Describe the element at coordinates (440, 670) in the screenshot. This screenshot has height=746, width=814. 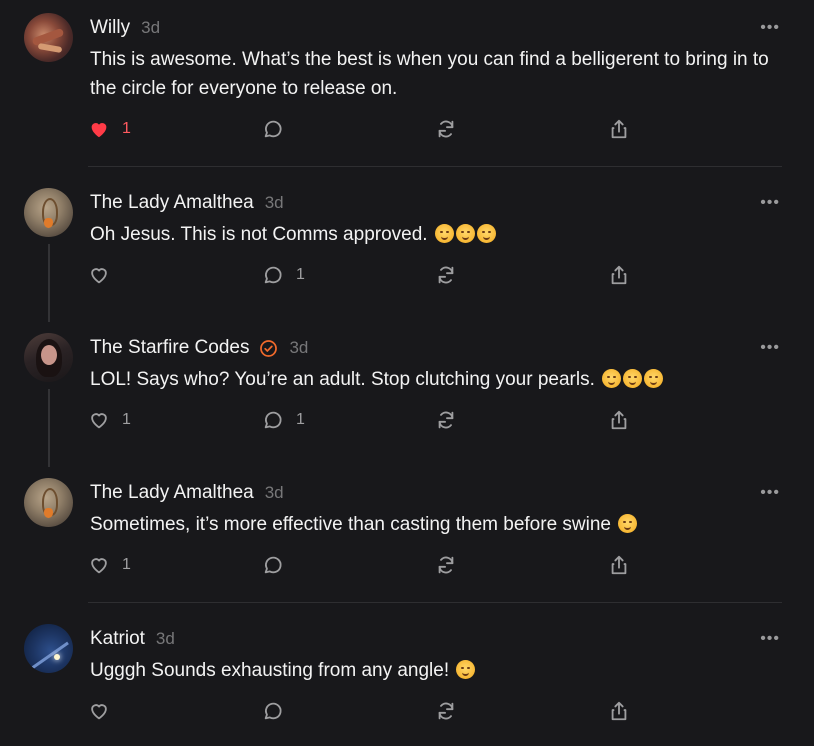
I see `post-text: Ugggh Sounds exhausting from any angle!` at that location.